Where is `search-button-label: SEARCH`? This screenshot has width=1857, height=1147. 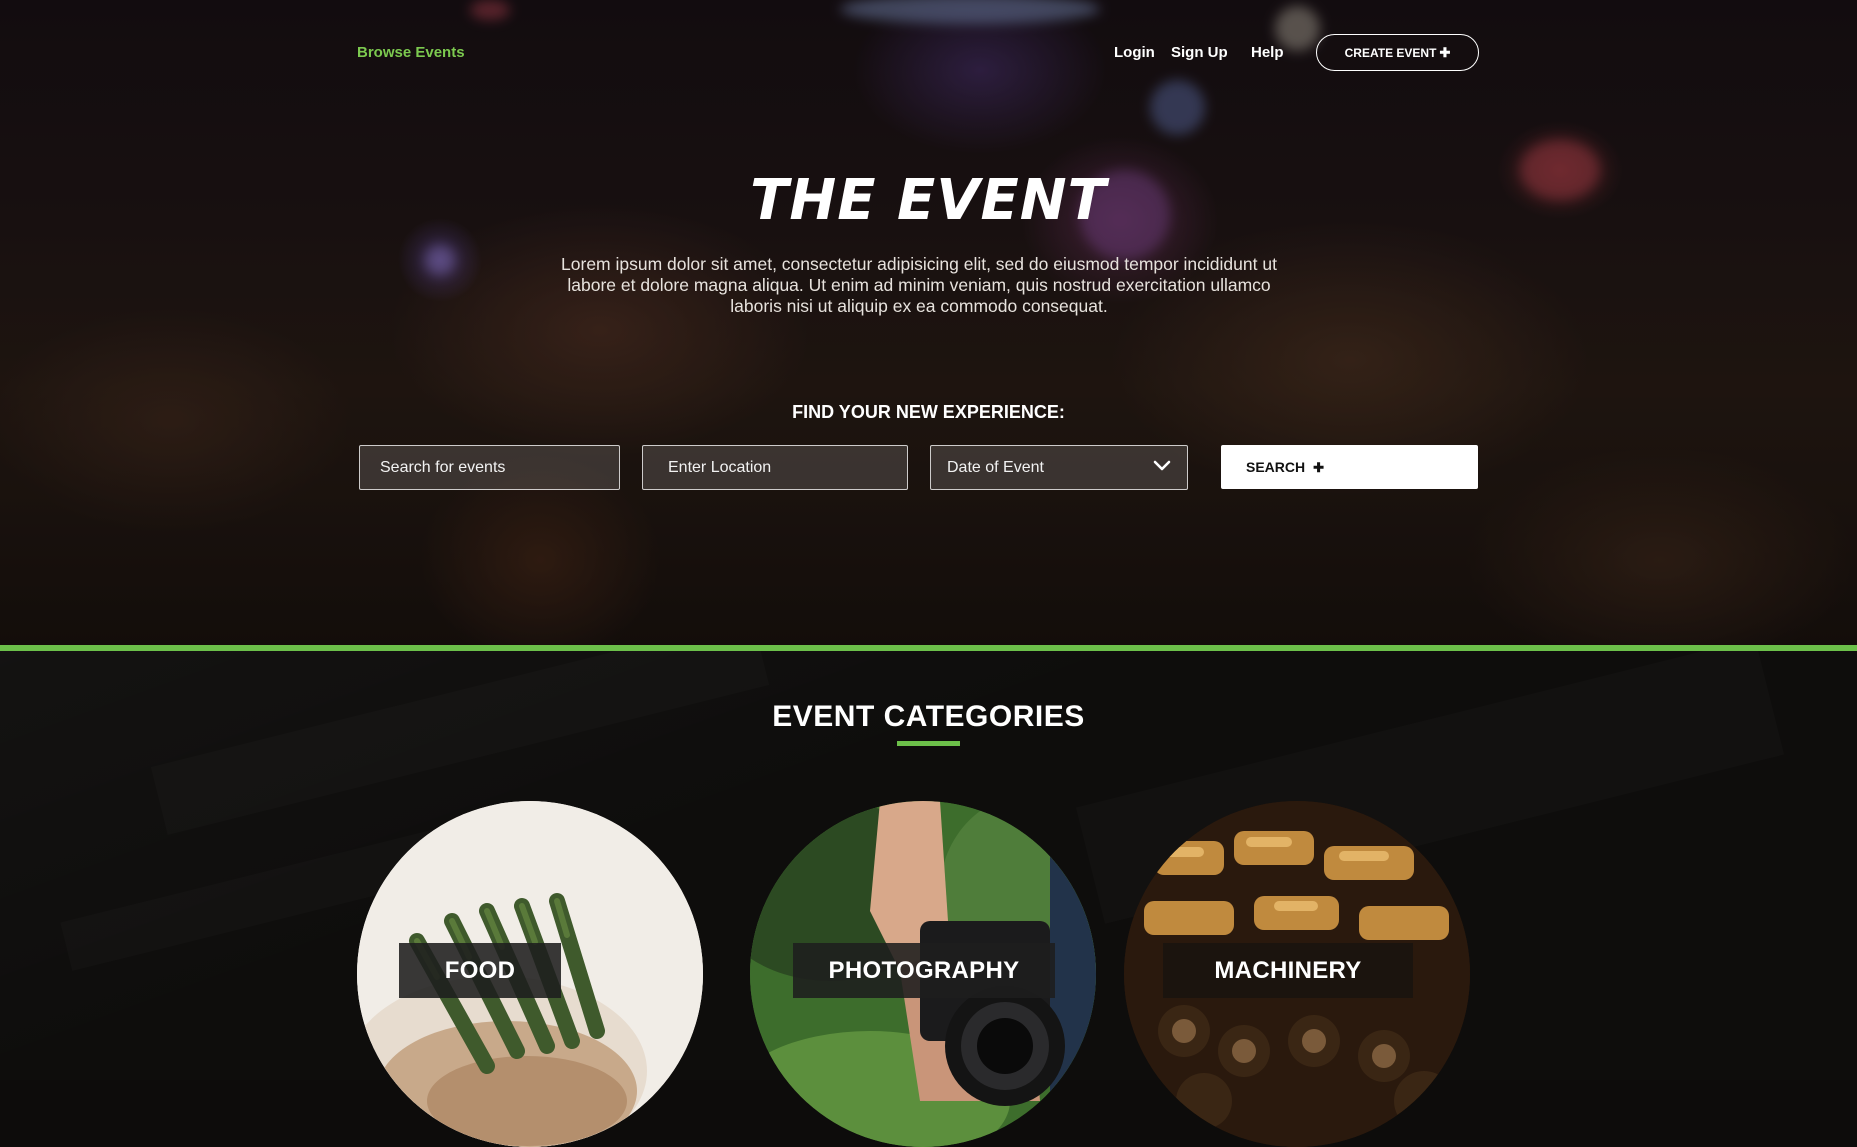 search-button-label: SEARCH is located at coordinates (1276, 467).